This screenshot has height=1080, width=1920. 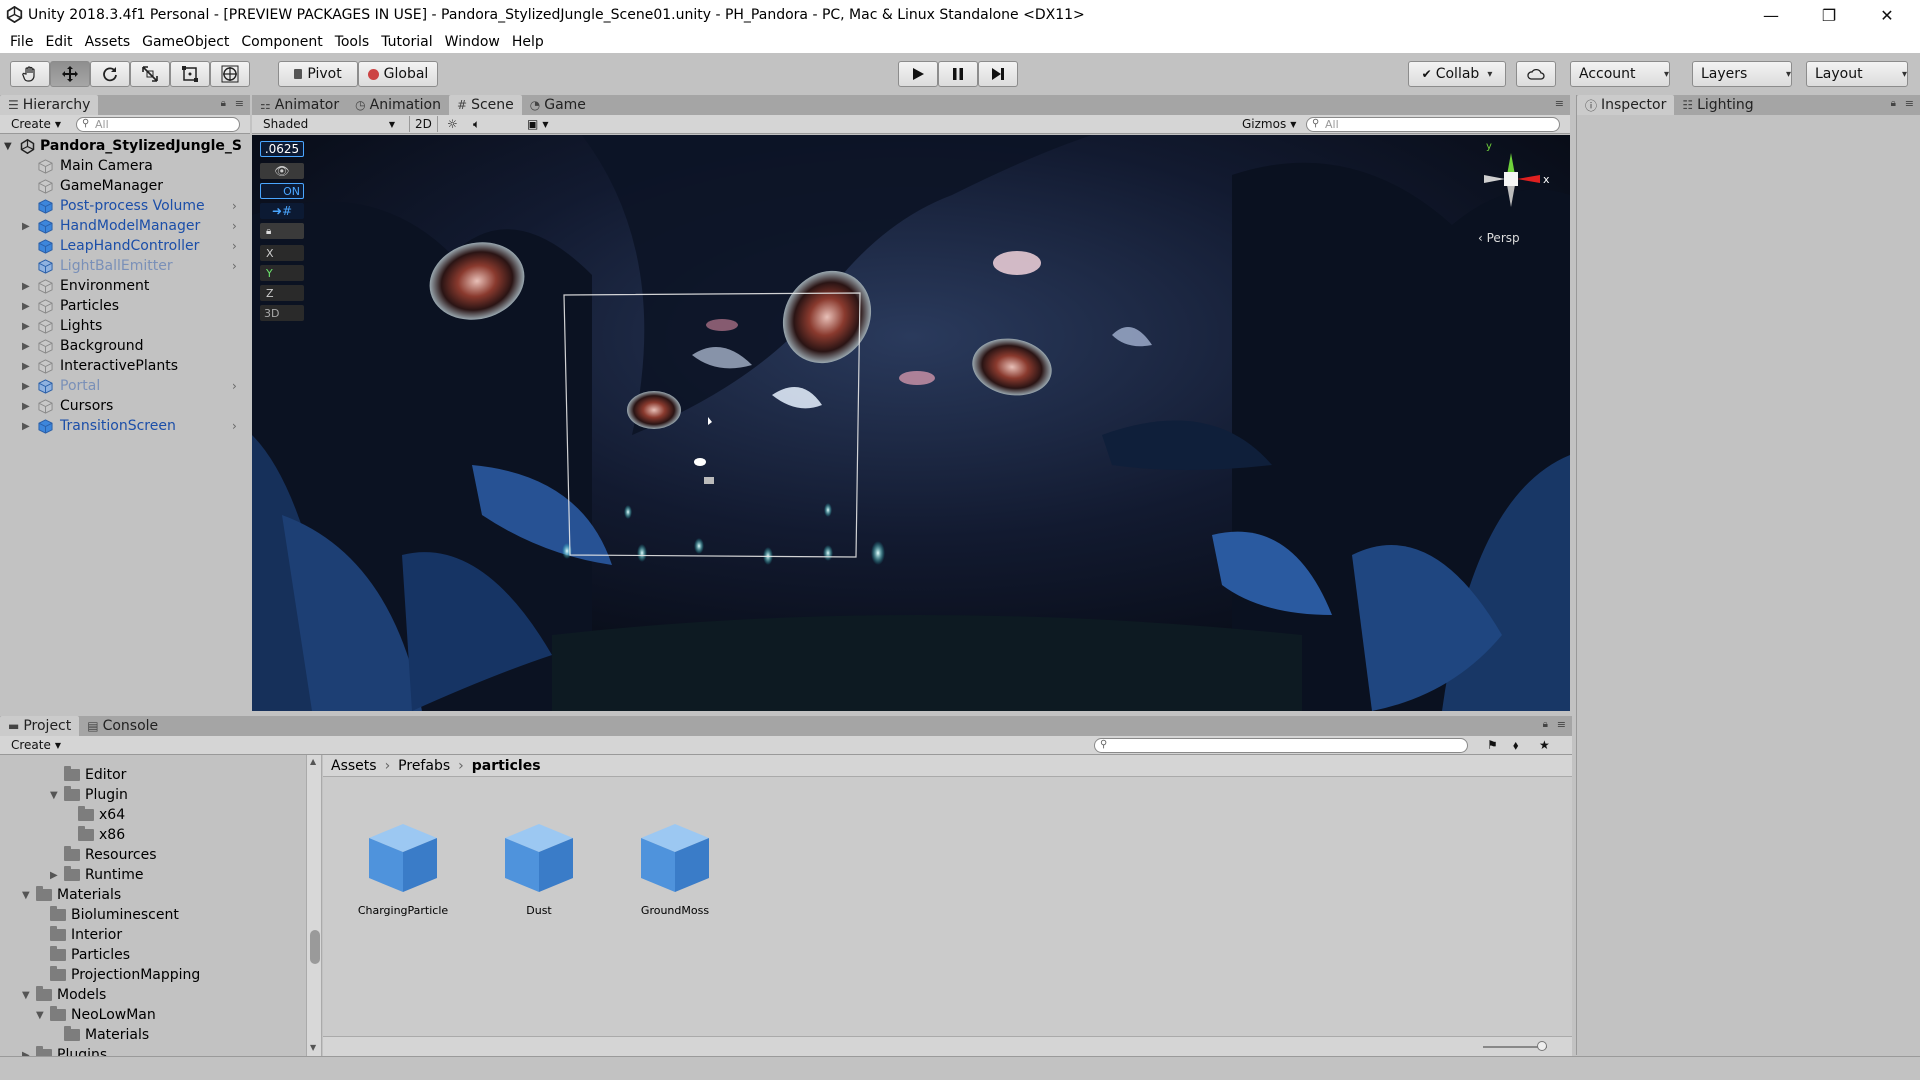 I want to click on cloud-button, so click(x=1536, y=74).